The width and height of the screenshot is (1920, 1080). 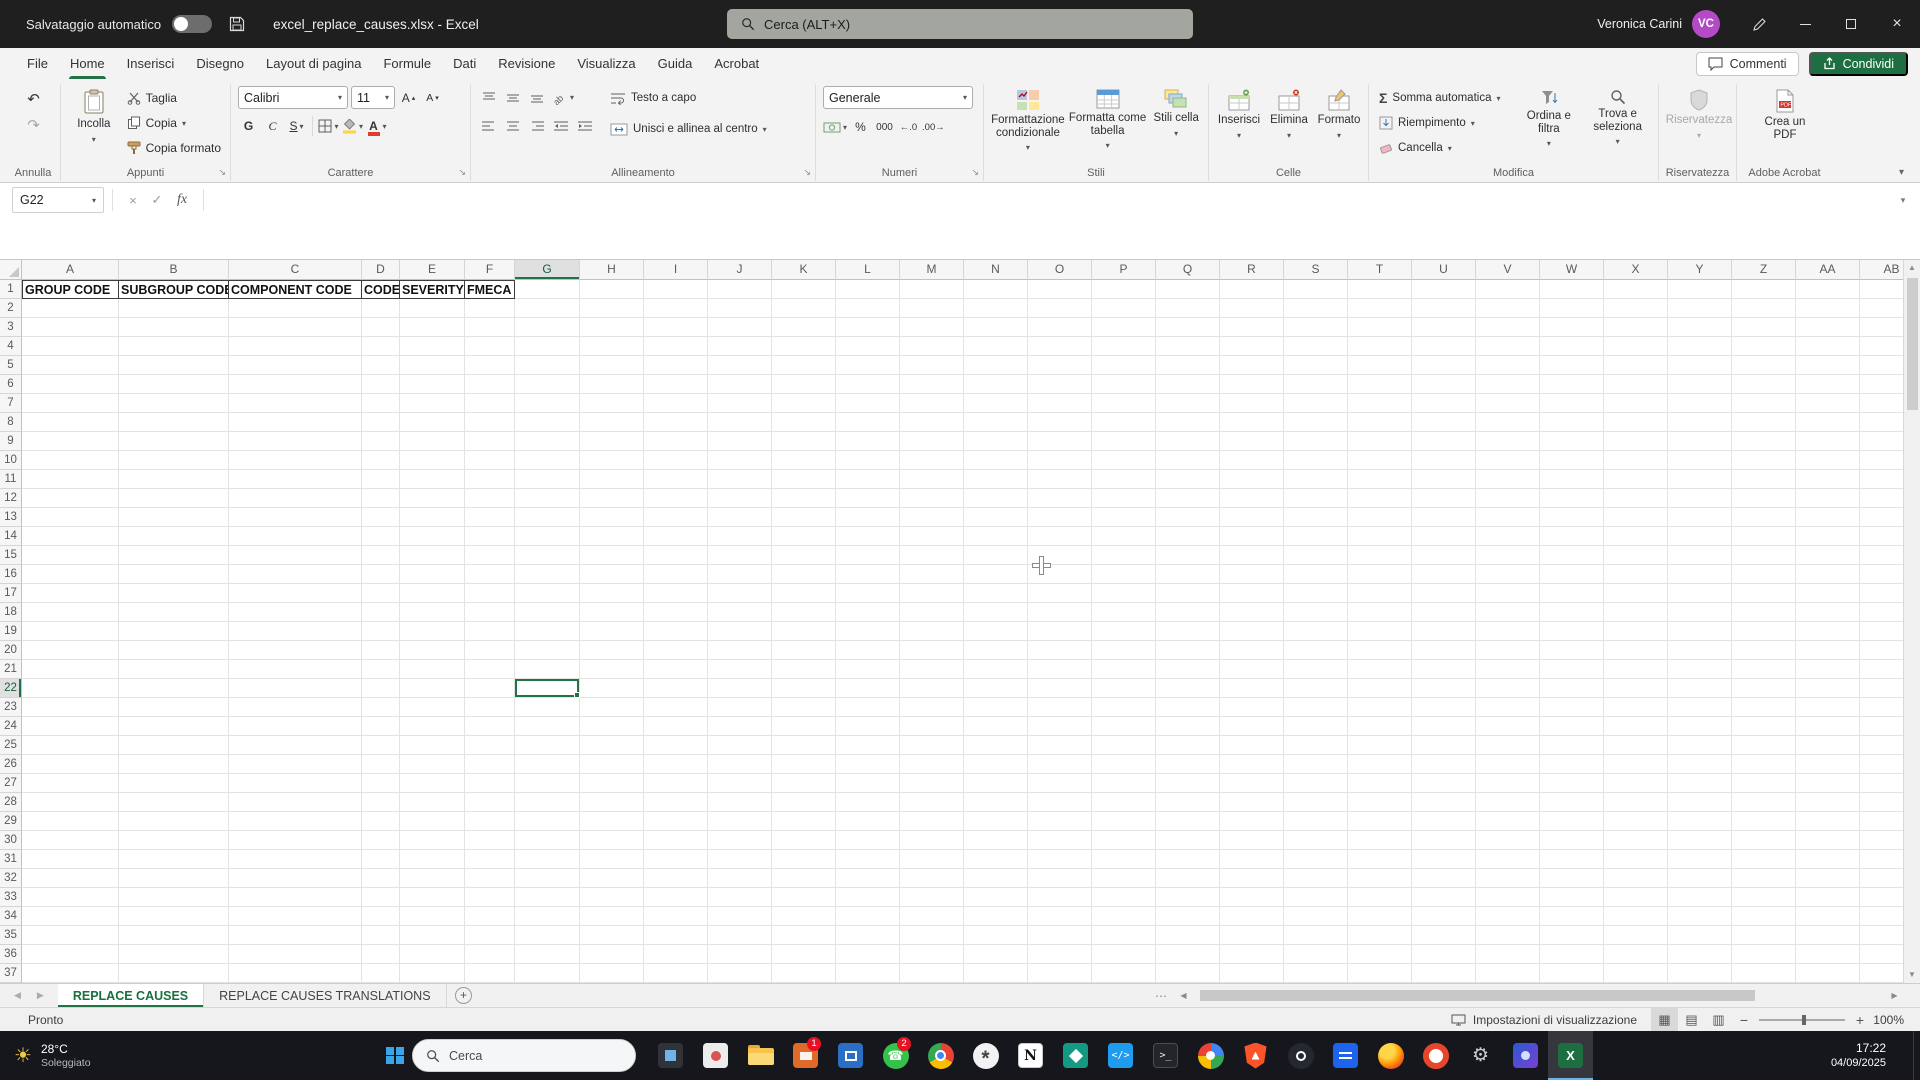 I want to click on ribbon-tab-visualizza: Visualizza, so click(x=606, y=63).